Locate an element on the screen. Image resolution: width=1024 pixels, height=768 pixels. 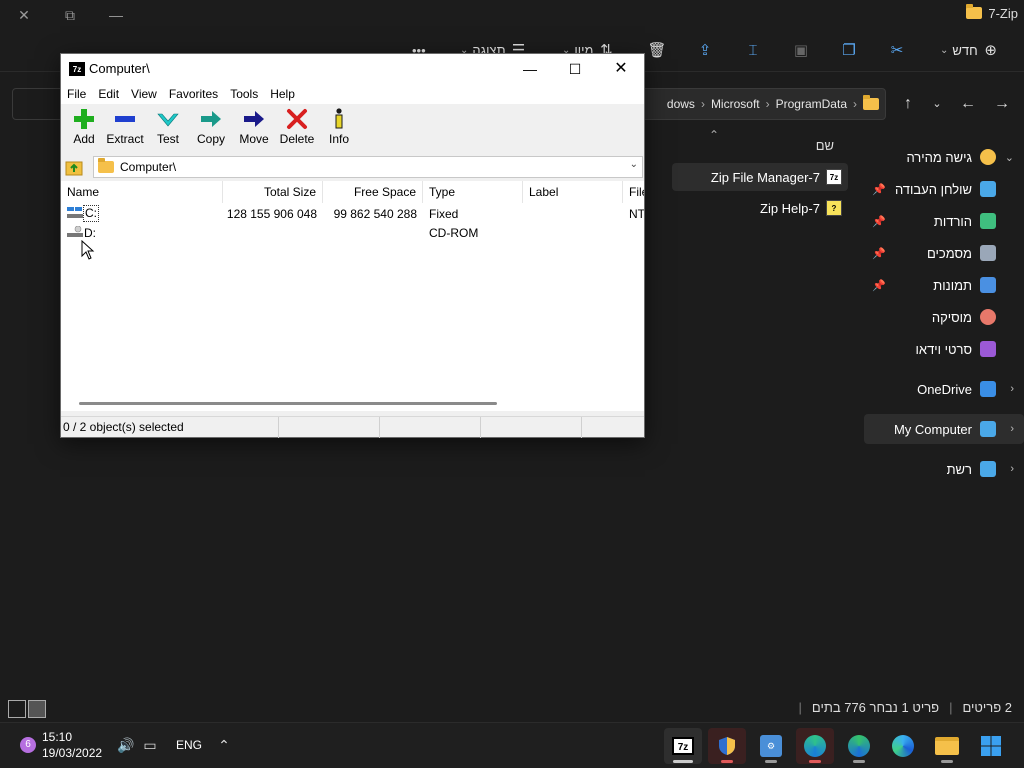
menu-edit: Edit is located at coordinates (108, 94).